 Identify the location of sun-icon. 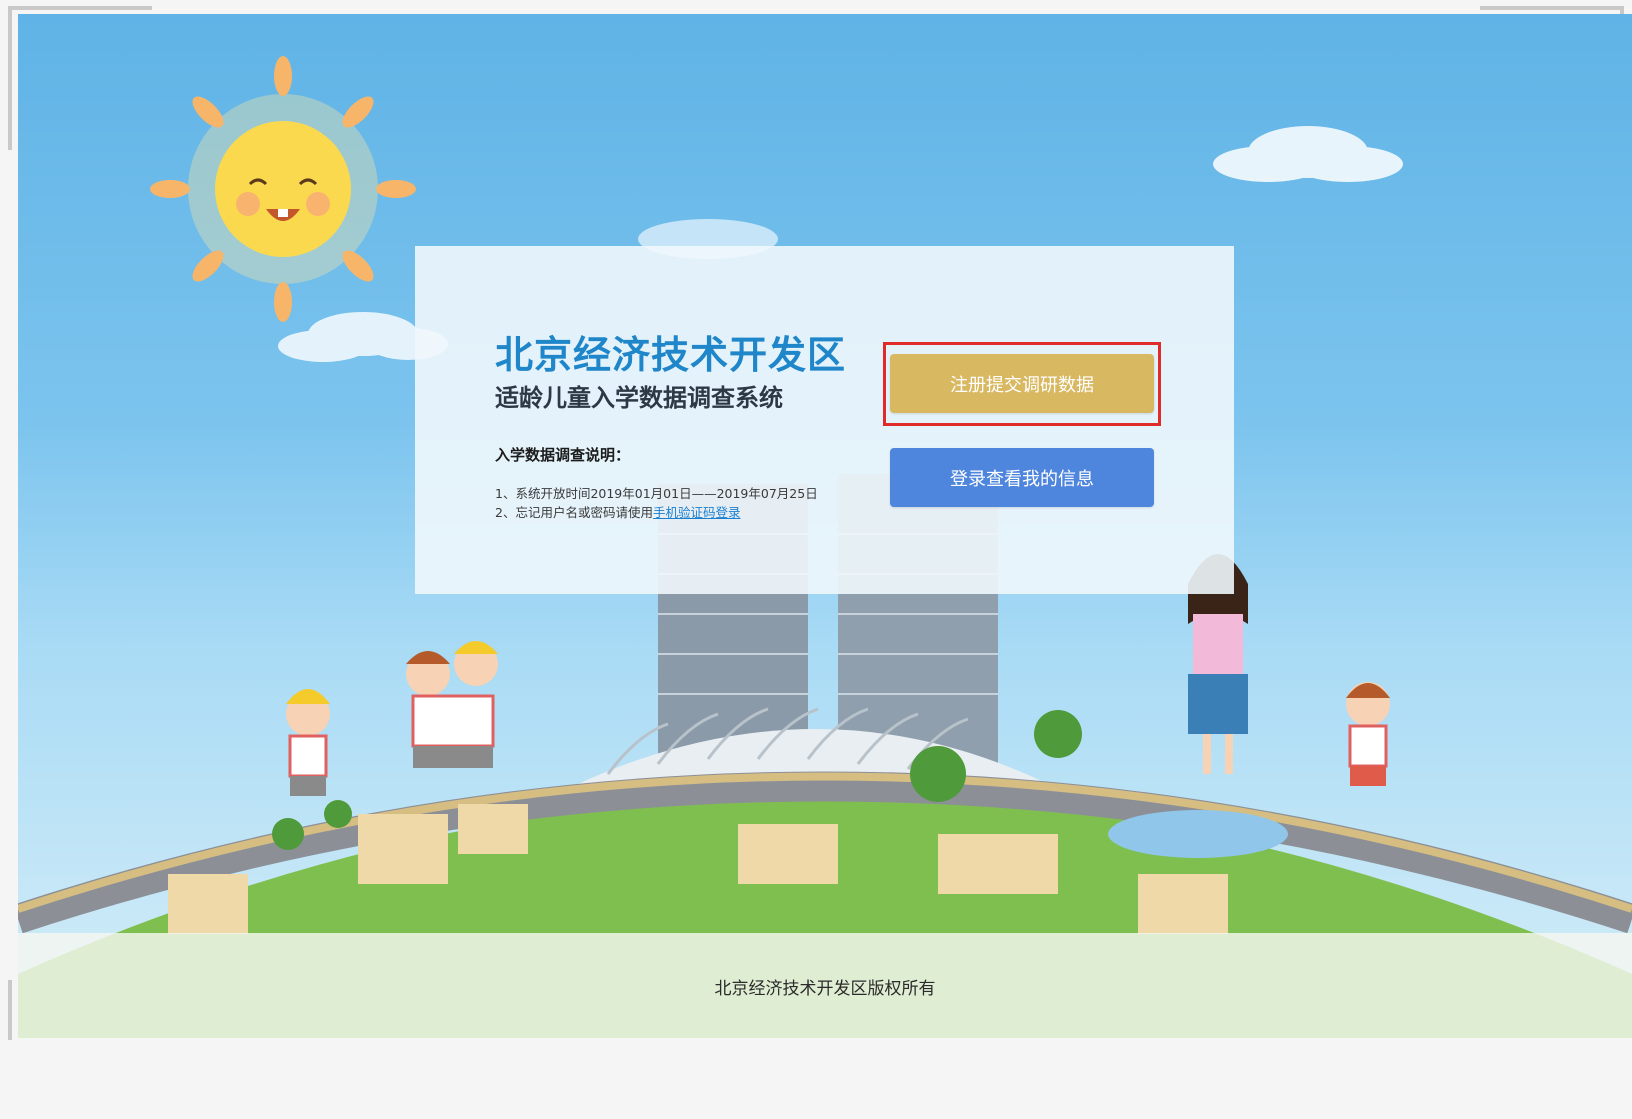
(283, 189).